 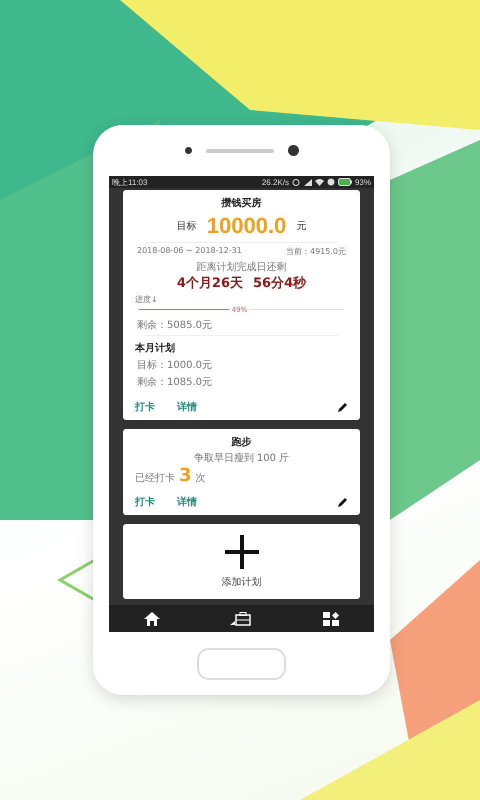 I want to click on count-unit: 次, so click(x=201, y=478).